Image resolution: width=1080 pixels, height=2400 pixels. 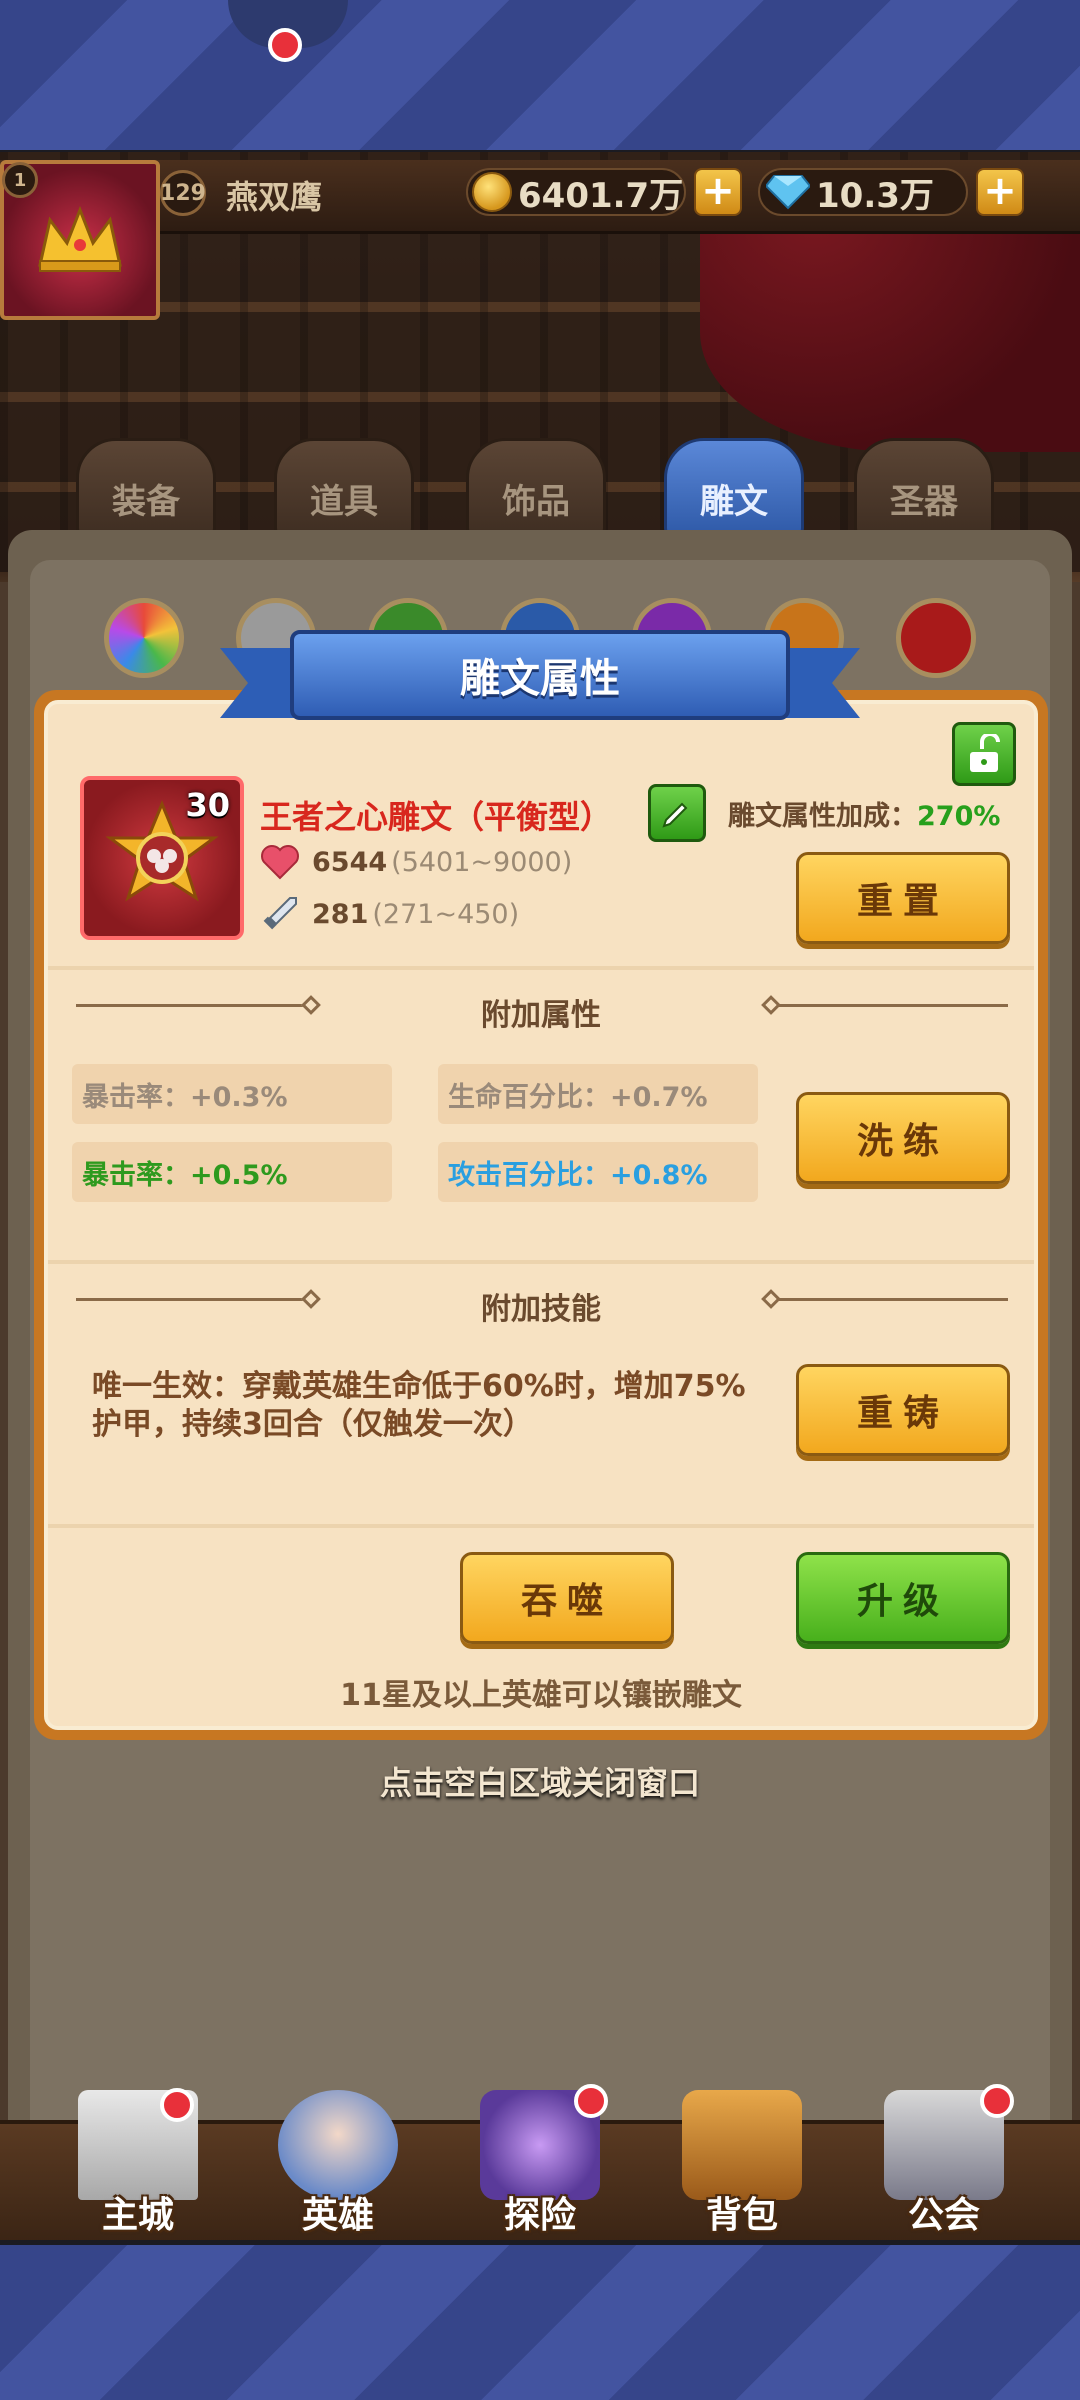 I want to click on crown-icon, so click(x=80, y=238).